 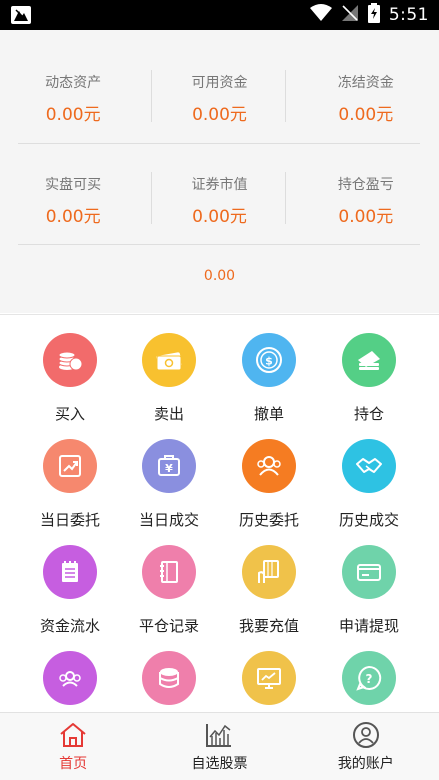 I want to click on menu-label: 历史委托, so click(x=268, y=520).